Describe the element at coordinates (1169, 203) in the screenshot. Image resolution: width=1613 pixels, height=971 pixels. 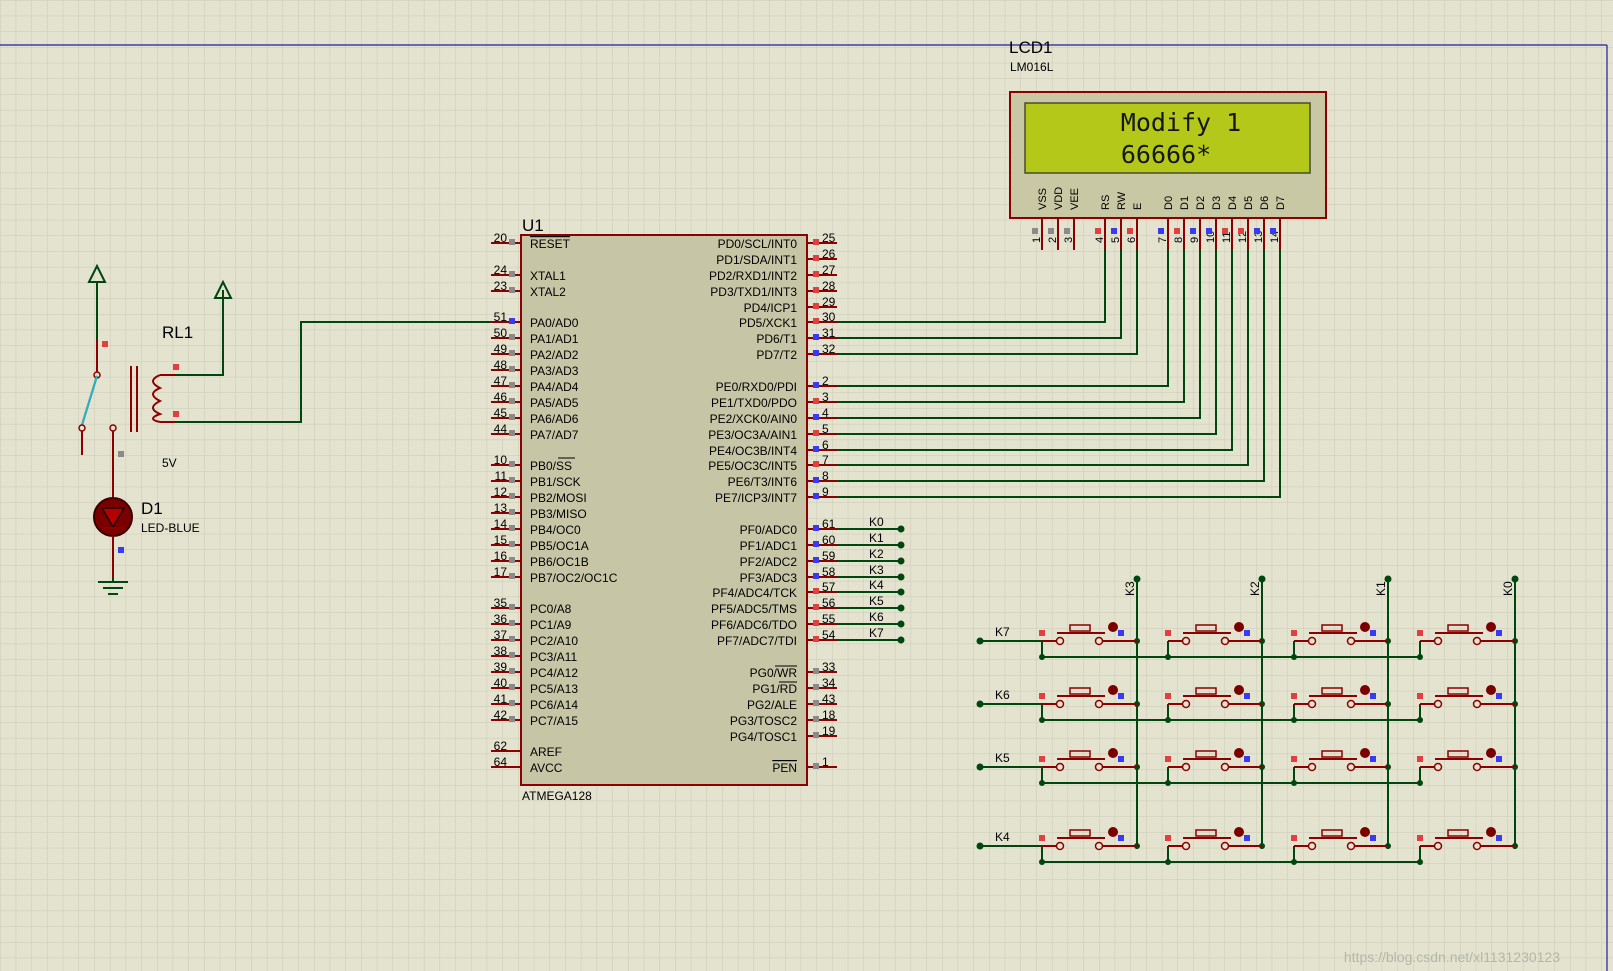
I see `lcd-pin-name: D0` at that location.